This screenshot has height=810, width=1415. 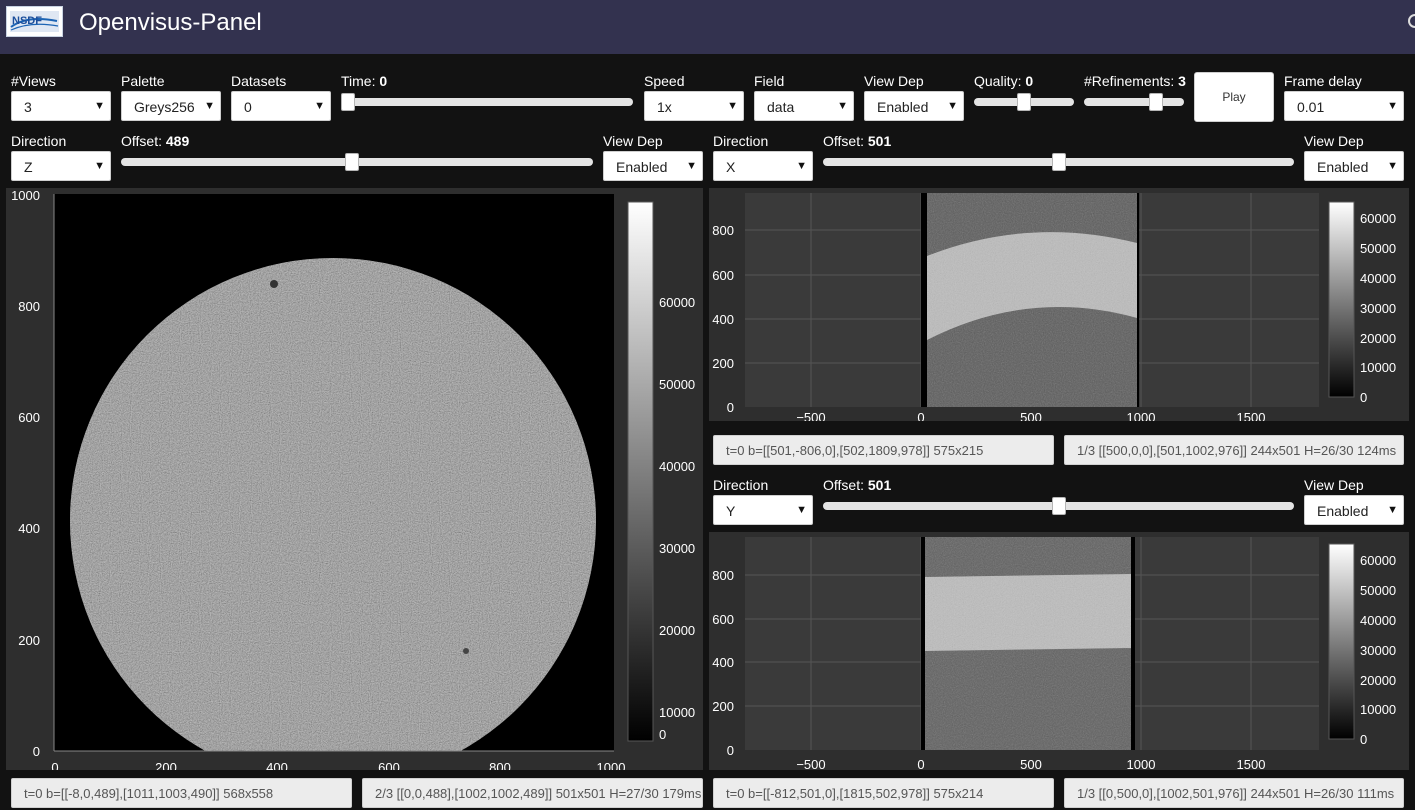 What do you see at coordinates (677, 518) in the screenshot?
I see `view1-colorbar-ticks: 0 10000 20000 30000 40000 50000 60000` at bounding box center [677, 518].